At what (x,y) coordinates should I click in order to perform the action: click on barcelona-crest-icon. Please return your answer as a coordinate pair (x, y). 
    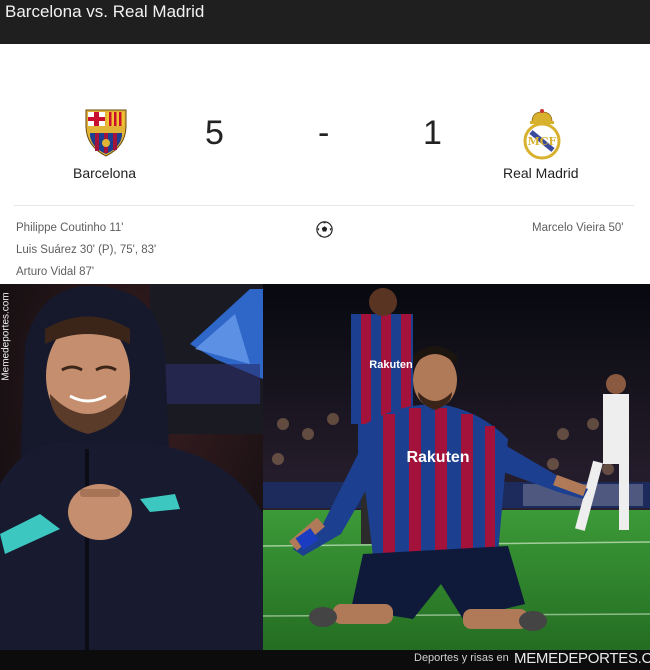
    Looking at the image, I should click on (106, 133).